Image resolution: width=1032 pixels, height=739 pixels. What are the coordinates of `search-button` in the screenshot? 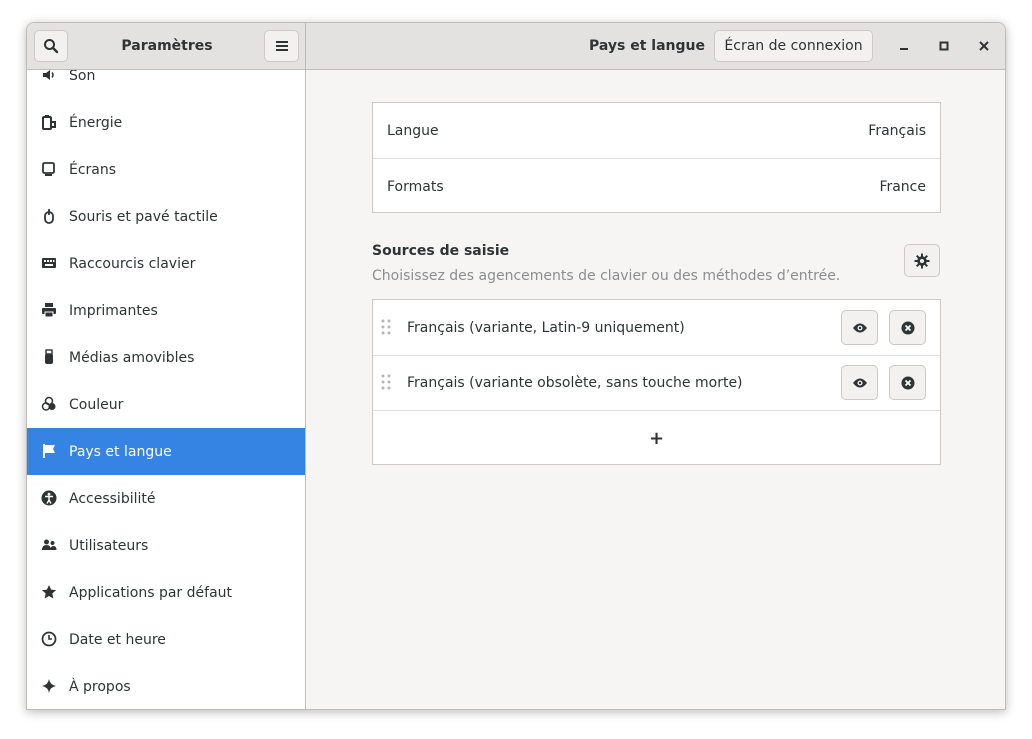 It's located at (51, 46).